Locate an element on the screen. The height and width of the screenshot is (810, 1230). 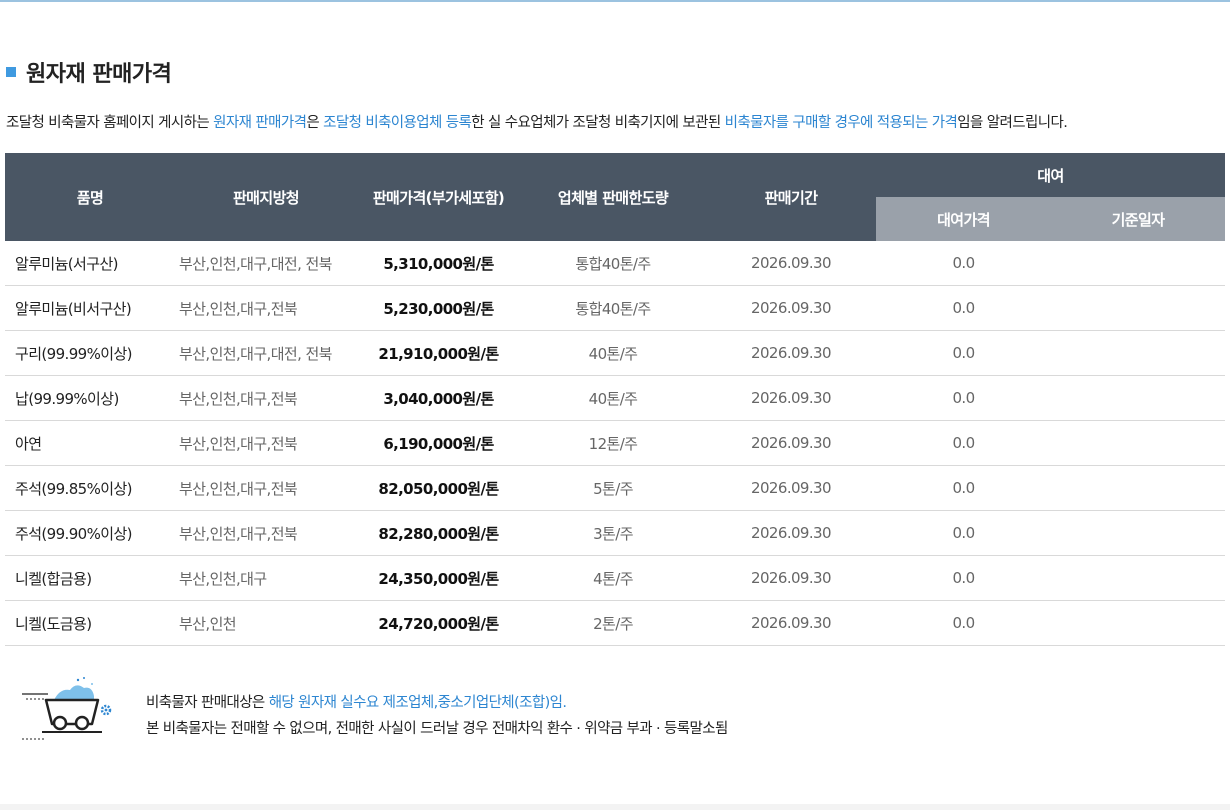
cell-item: 알루미늄(서구산) is located at coordinates (90, 263).